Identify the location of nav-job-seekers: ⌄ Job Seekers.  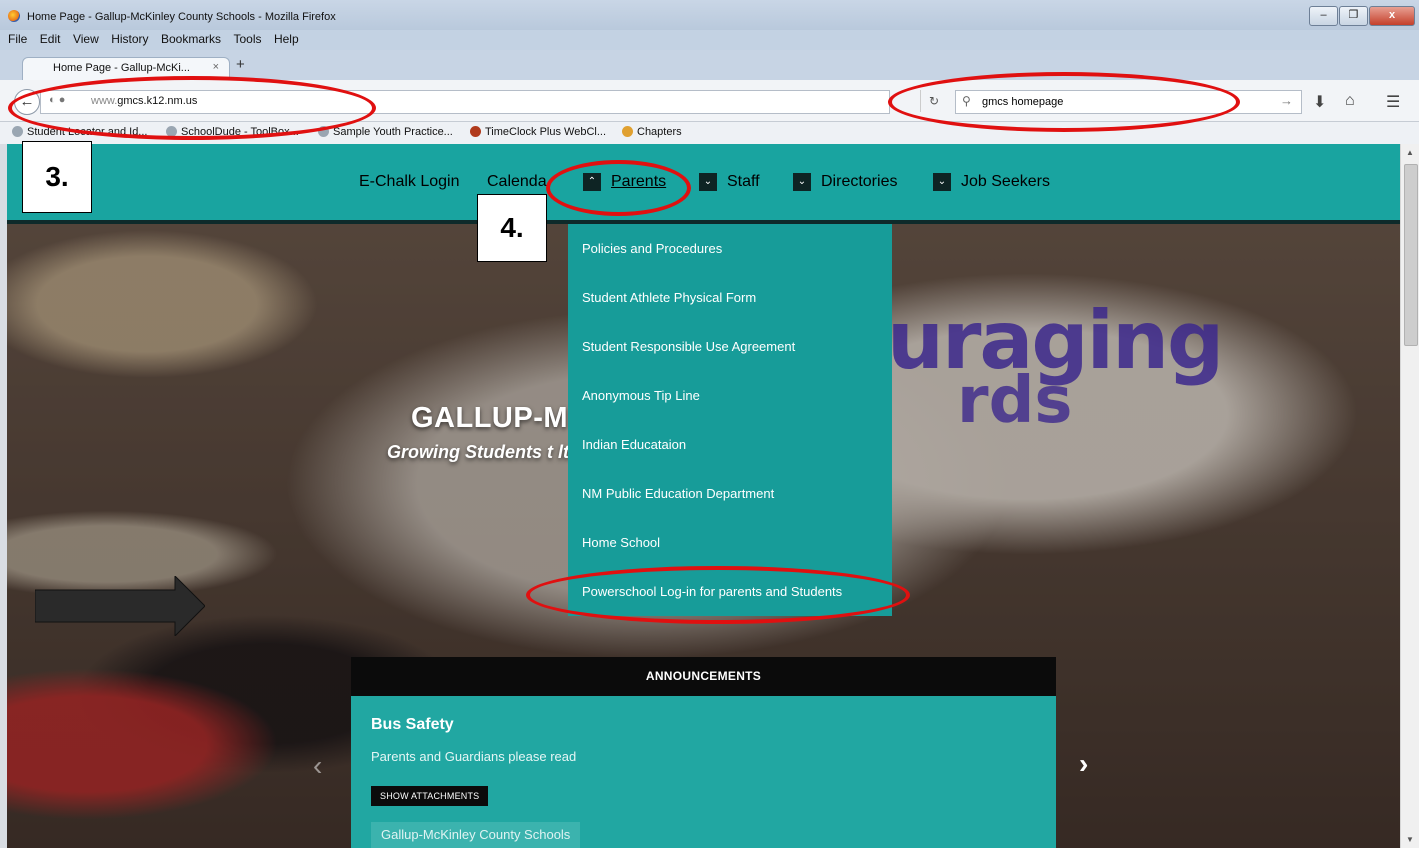
(991, 182).